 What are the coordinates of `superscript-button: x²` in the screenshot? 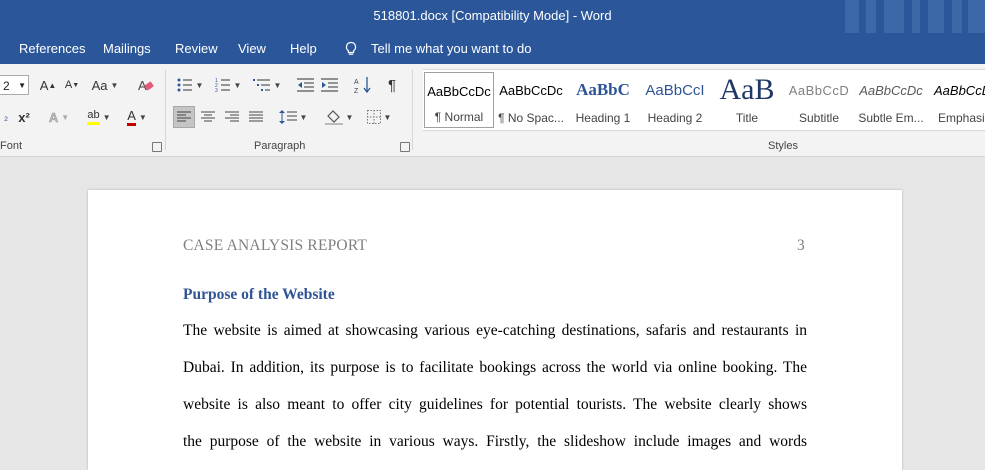 It's located at (24, 117).